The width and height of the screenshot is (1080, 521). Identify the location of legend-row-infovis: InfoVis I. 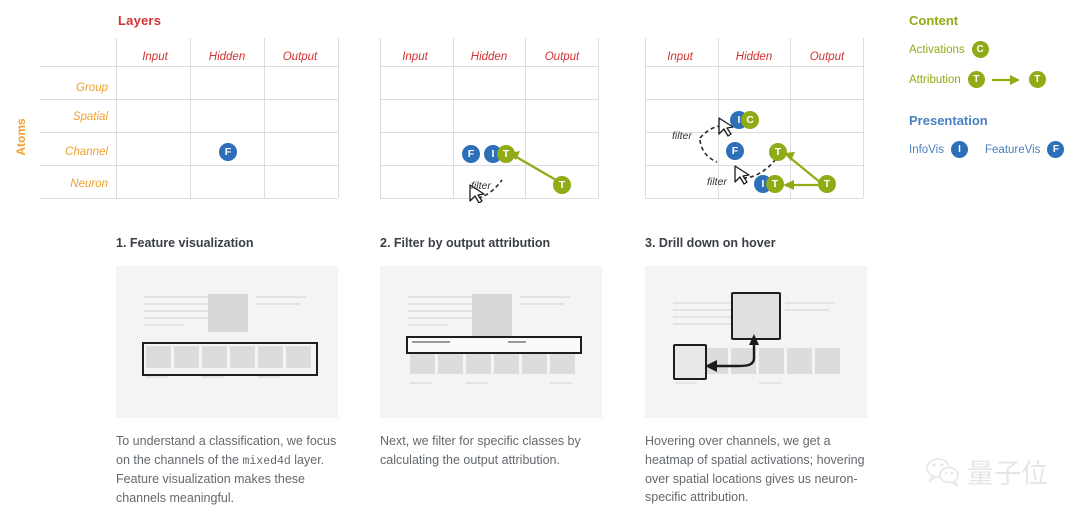
(938, 149).